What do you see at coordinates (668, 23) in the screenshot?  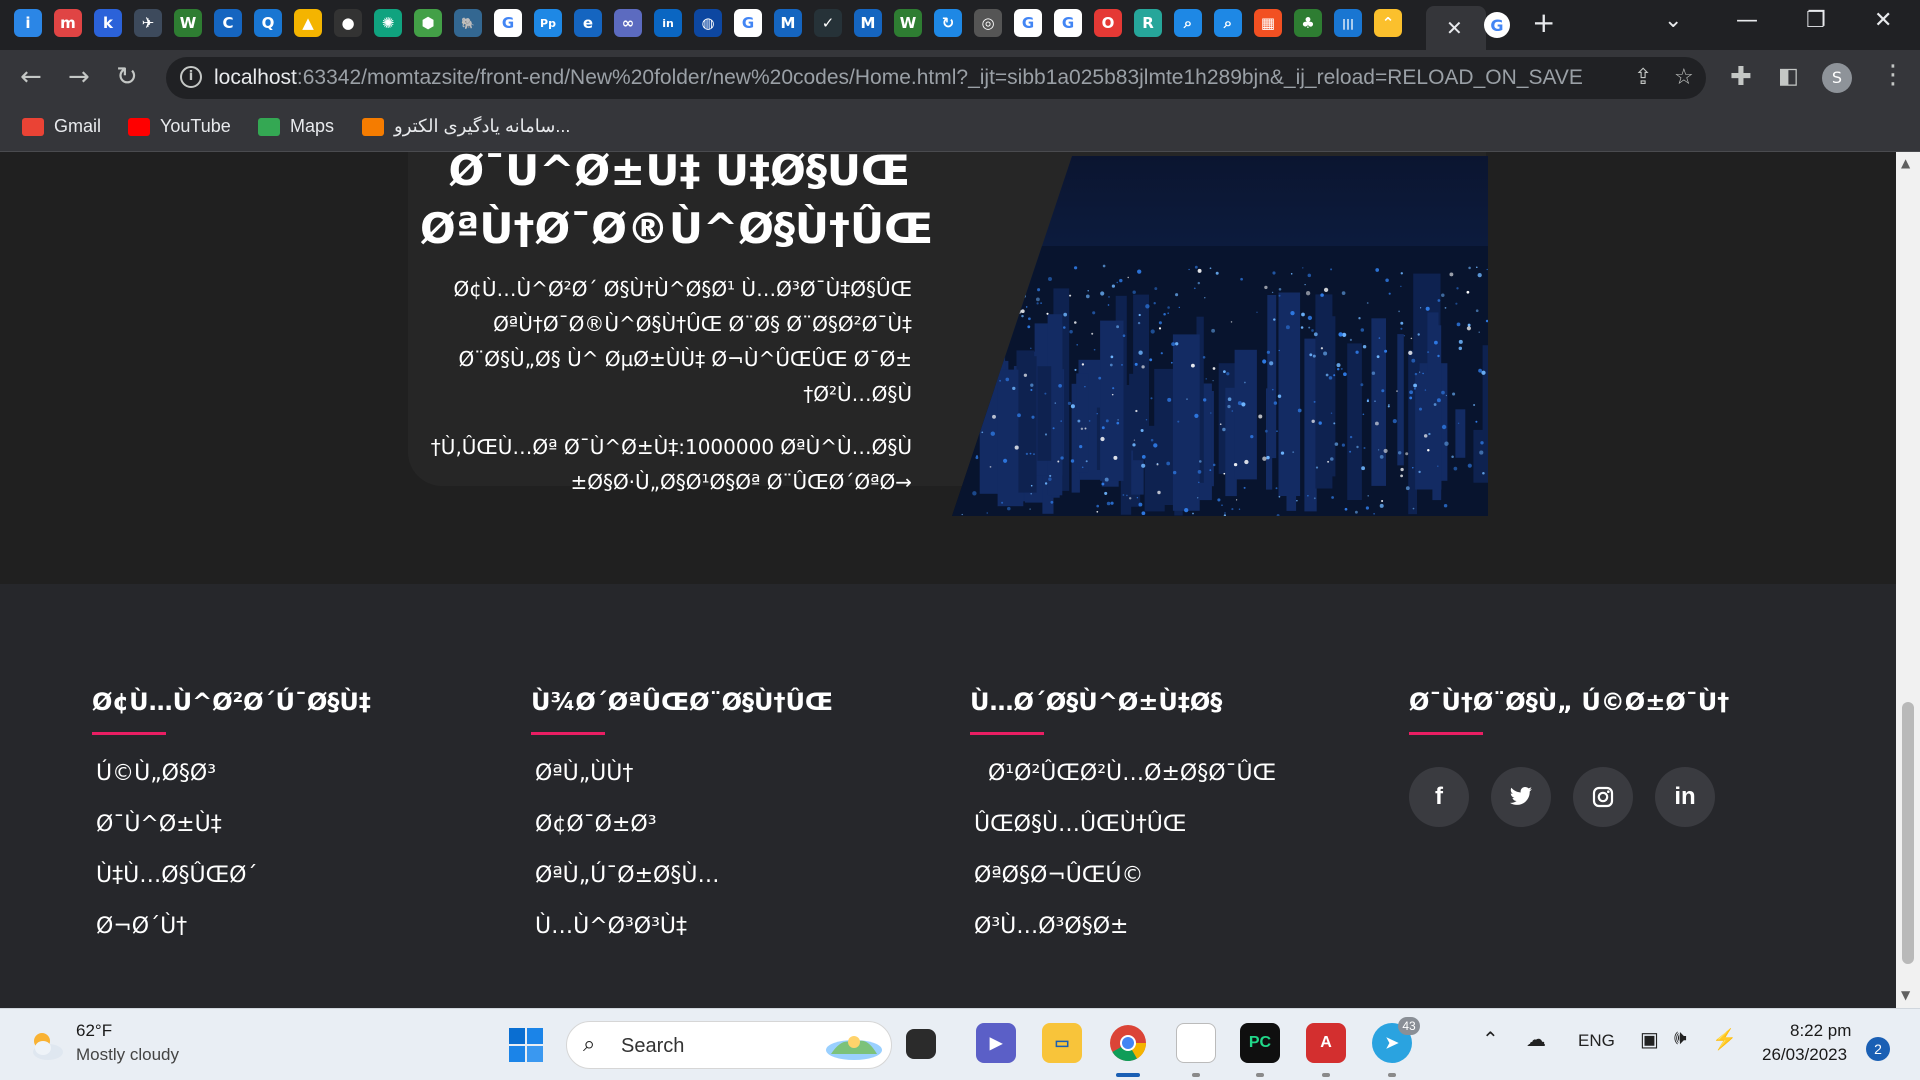 I see `linkedin-favicon: in` at bounding box center [668, 23].